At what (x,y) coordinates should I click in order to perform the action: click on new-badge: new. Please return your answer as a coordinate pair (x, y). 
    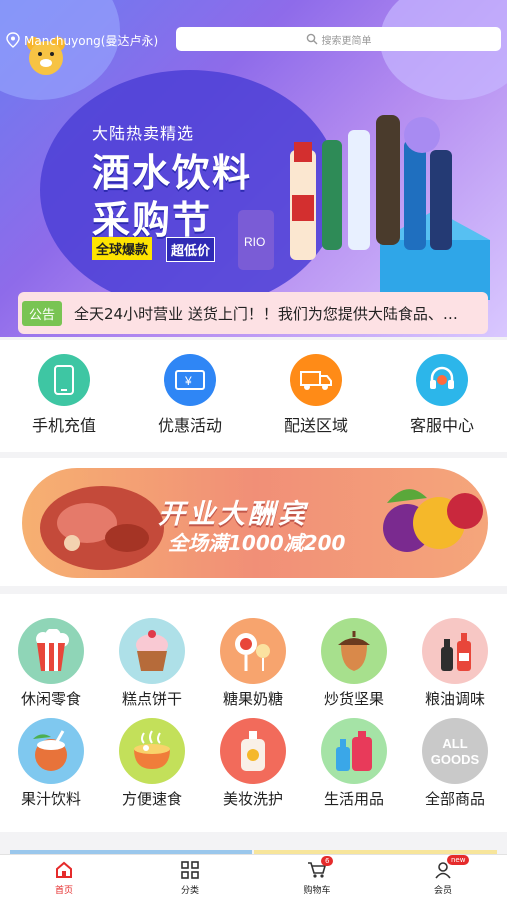
    Looking at the image, I should click on (458, 860).